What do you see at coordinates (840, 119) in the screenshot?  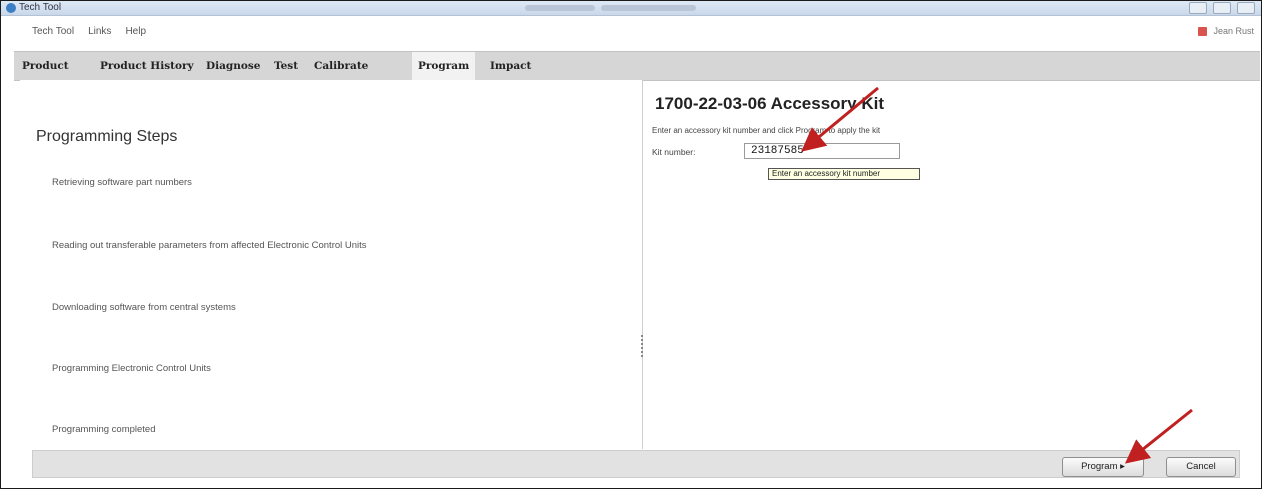 I see `arrow-to-kit-input` at bounding box center [840, 119].